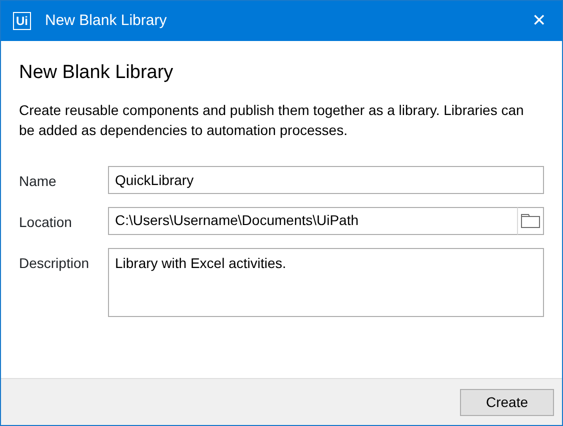  What do you see at coordinates (54, 263) in the screenshot?
I see `field-label: Description` at bounding box center [54, 263].